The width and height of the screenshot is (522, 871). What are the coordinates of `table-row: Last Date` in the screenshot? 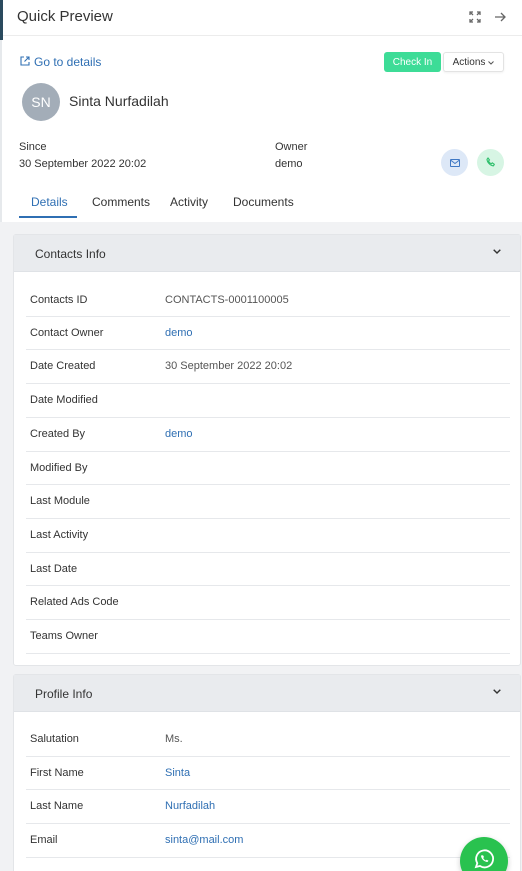 It's located at (268, 569).